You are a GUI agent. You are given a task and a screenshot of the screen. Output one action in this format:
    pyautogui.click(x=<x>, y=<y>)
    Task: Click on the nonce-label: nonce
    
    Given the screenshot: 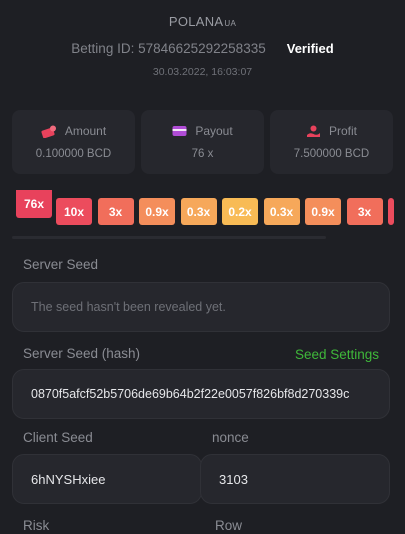 What is the action you would take?
    pyautogui.click(x=230, y=437)
    